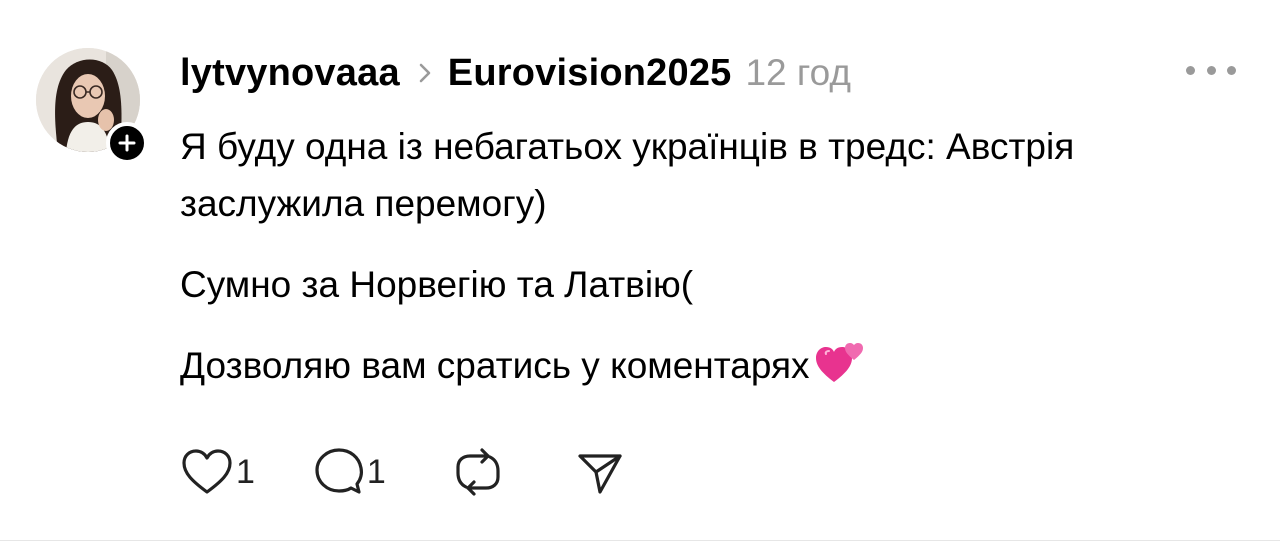 The height and width of the screenshot is (544, 1280). What do you see at coordinates (798, 72) in the screenshot?
I see `post-timestamp: 12 год` at bounding box center [798, 72].